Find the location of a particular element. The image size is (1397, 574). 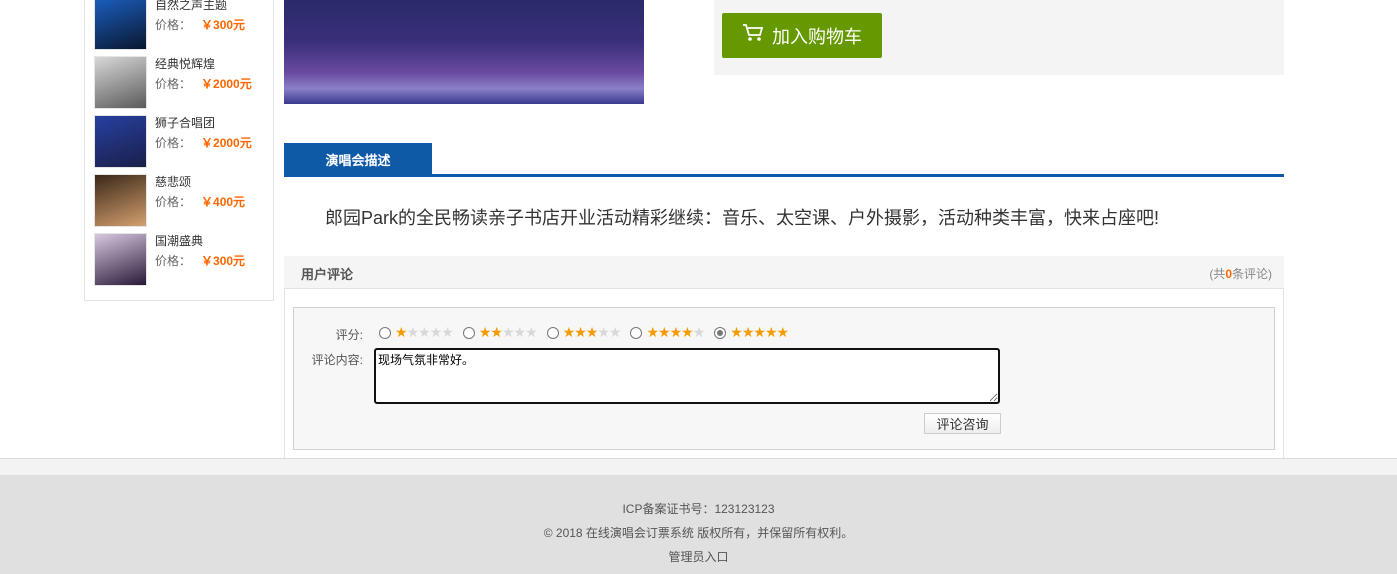

sidebar-concert-item: 自然之声主题 价格： ￥300元 is located at coordinates (184, 25).